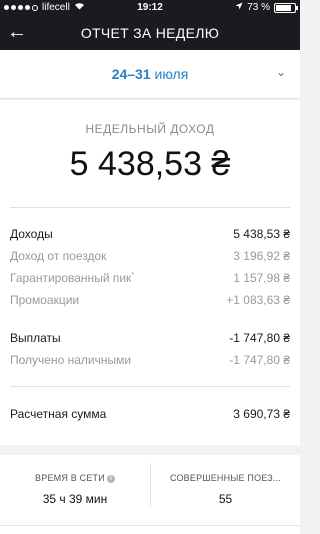  I want to click on period-selector: 24–31 июля ⌄, so click(150, 74).